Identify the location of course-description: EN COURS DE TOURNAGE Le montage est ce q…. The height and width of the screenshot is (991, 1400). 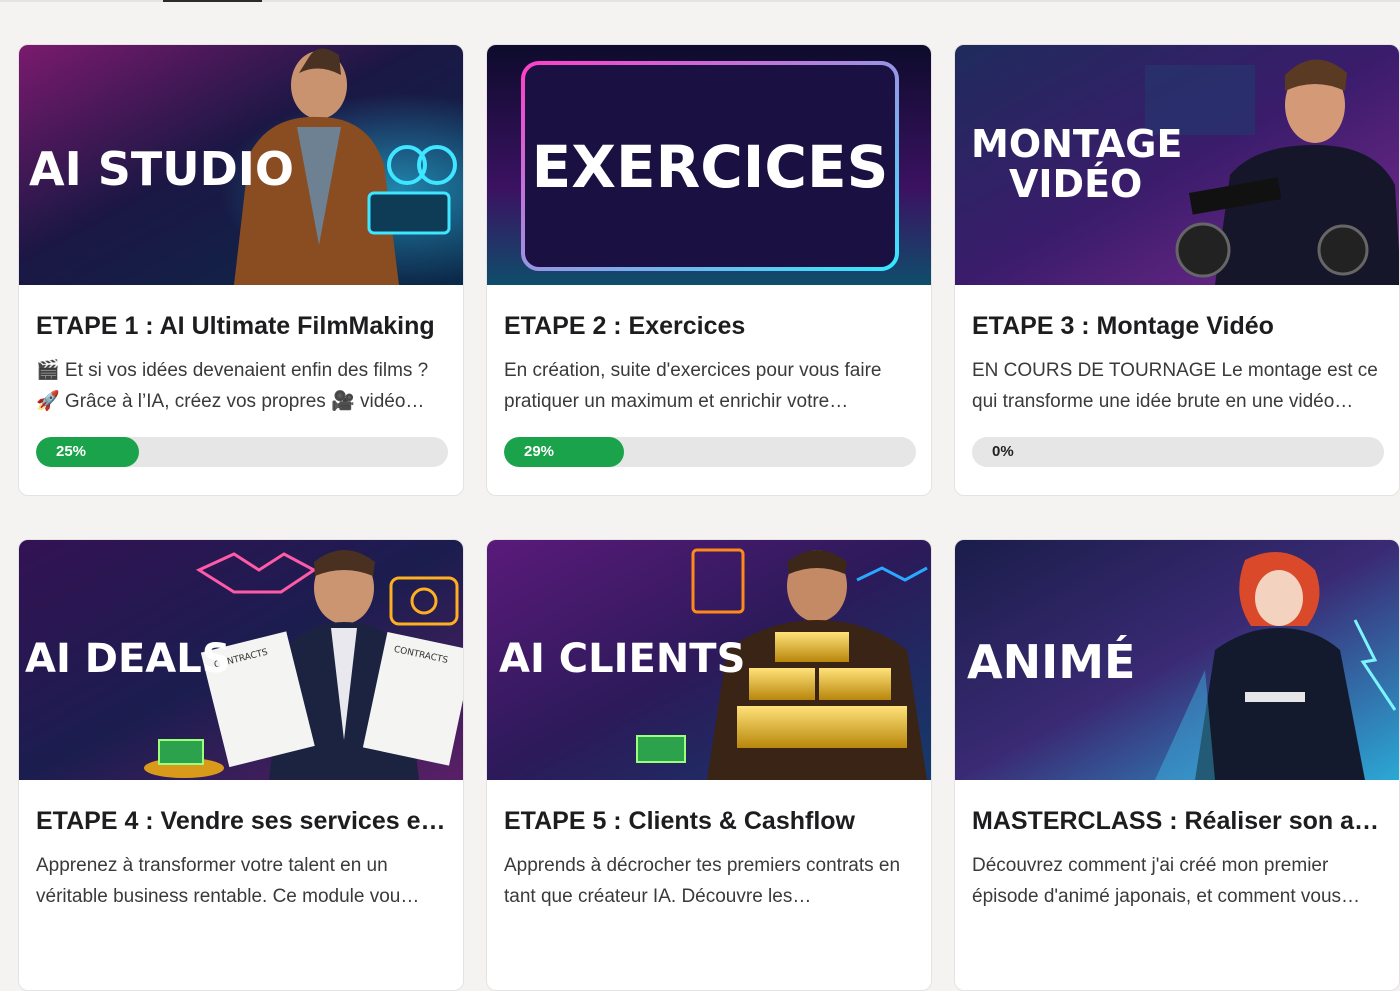
(1175, 386).